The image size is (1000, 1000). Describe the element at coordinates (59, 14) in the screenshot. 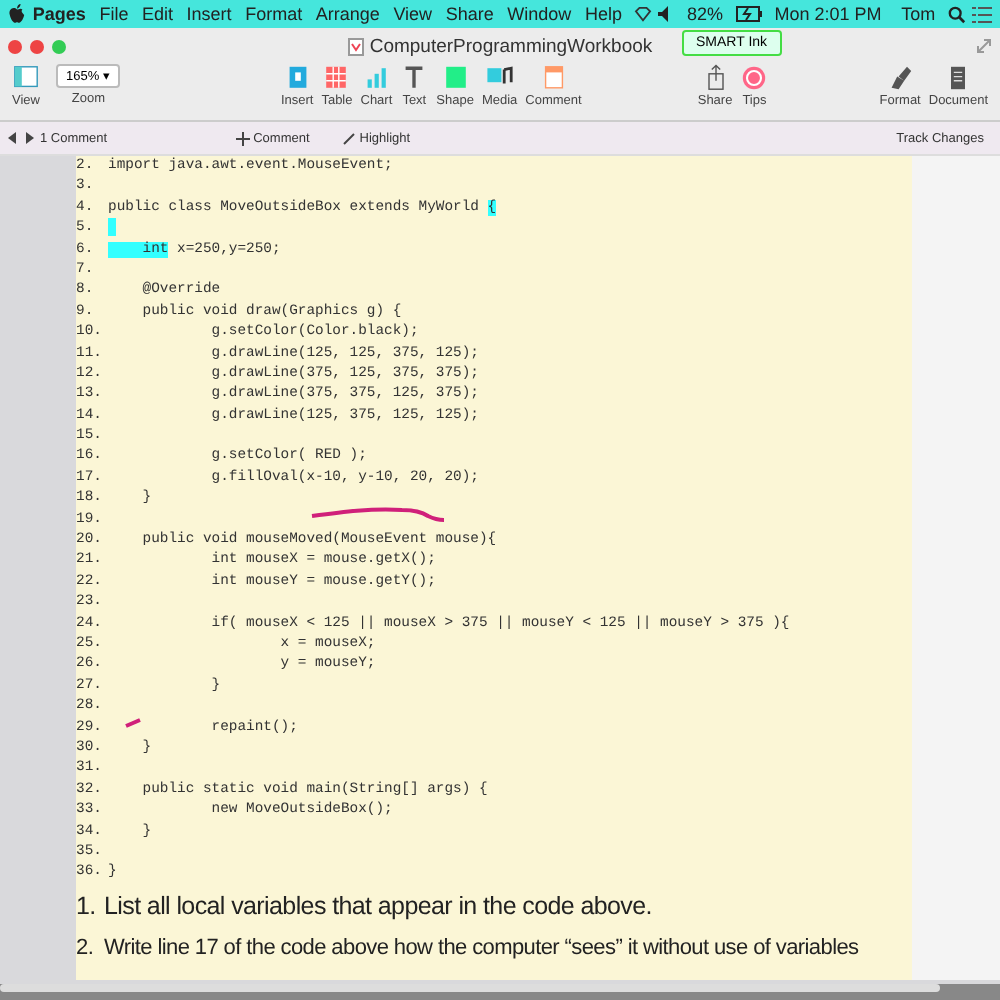

I see `app-menu: Pages` at that location.